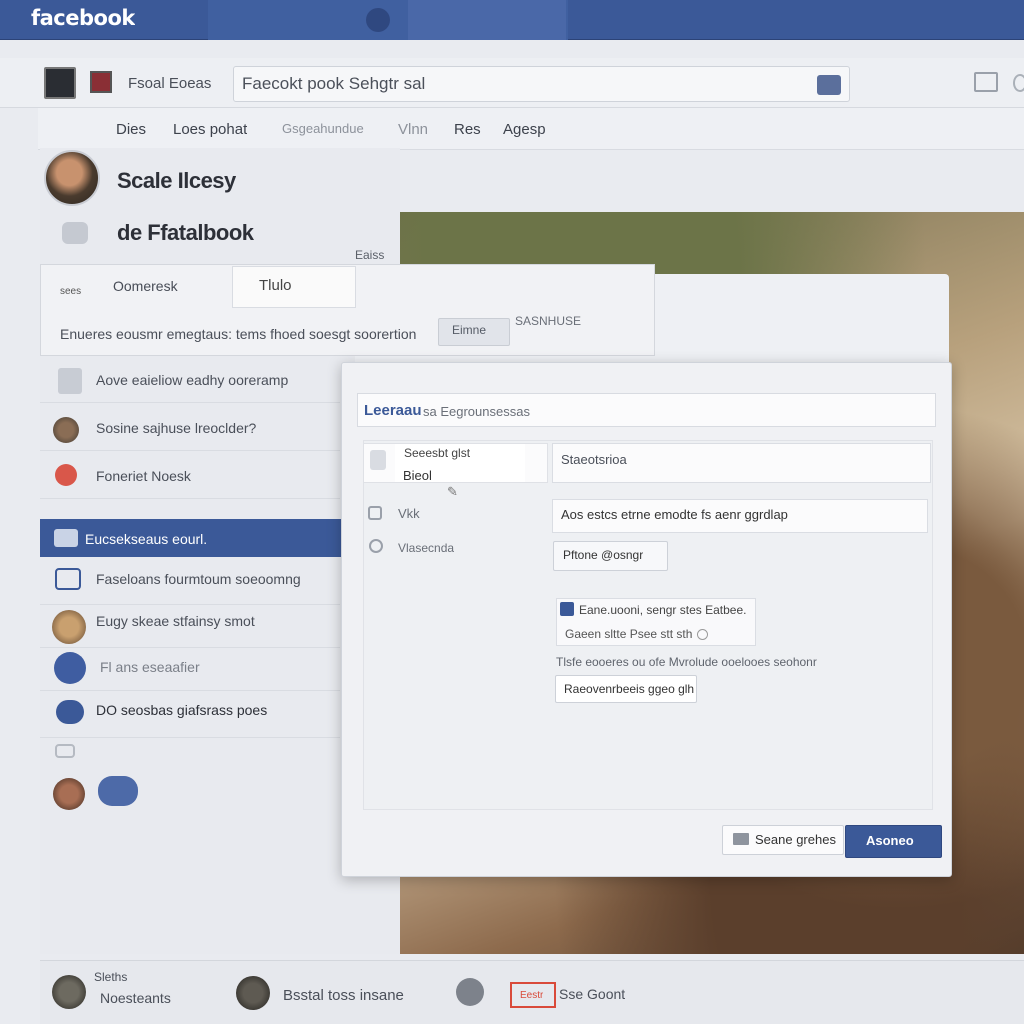 The width and height of the screenshot is (1024, 1024). What do you see at coordinates (66, 475) in the screenshot?
I see `heart-icon` at bounding box center [66, 475].